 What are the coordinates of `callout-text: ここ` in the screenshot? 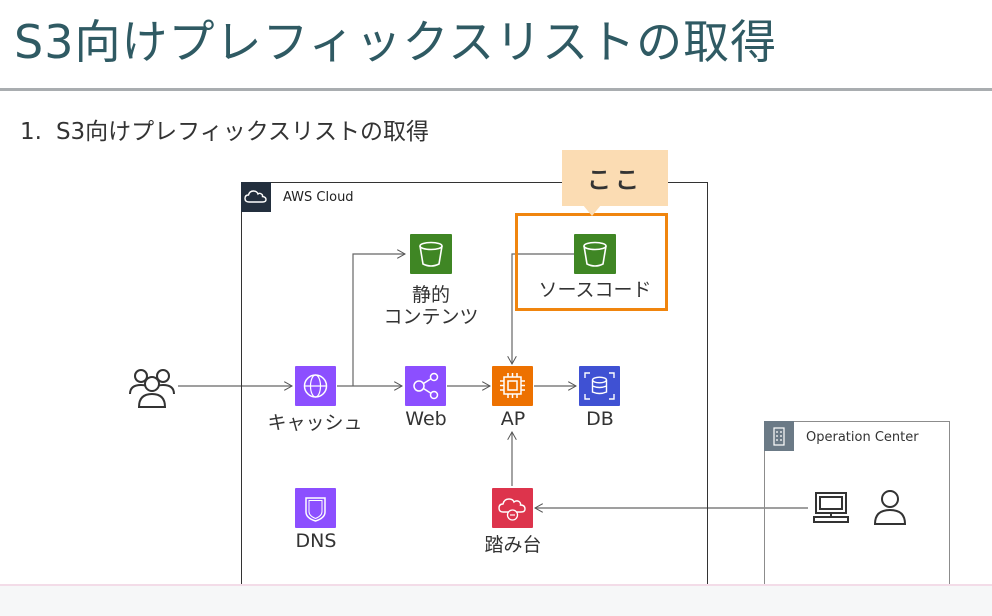 It's located at (615, 180).